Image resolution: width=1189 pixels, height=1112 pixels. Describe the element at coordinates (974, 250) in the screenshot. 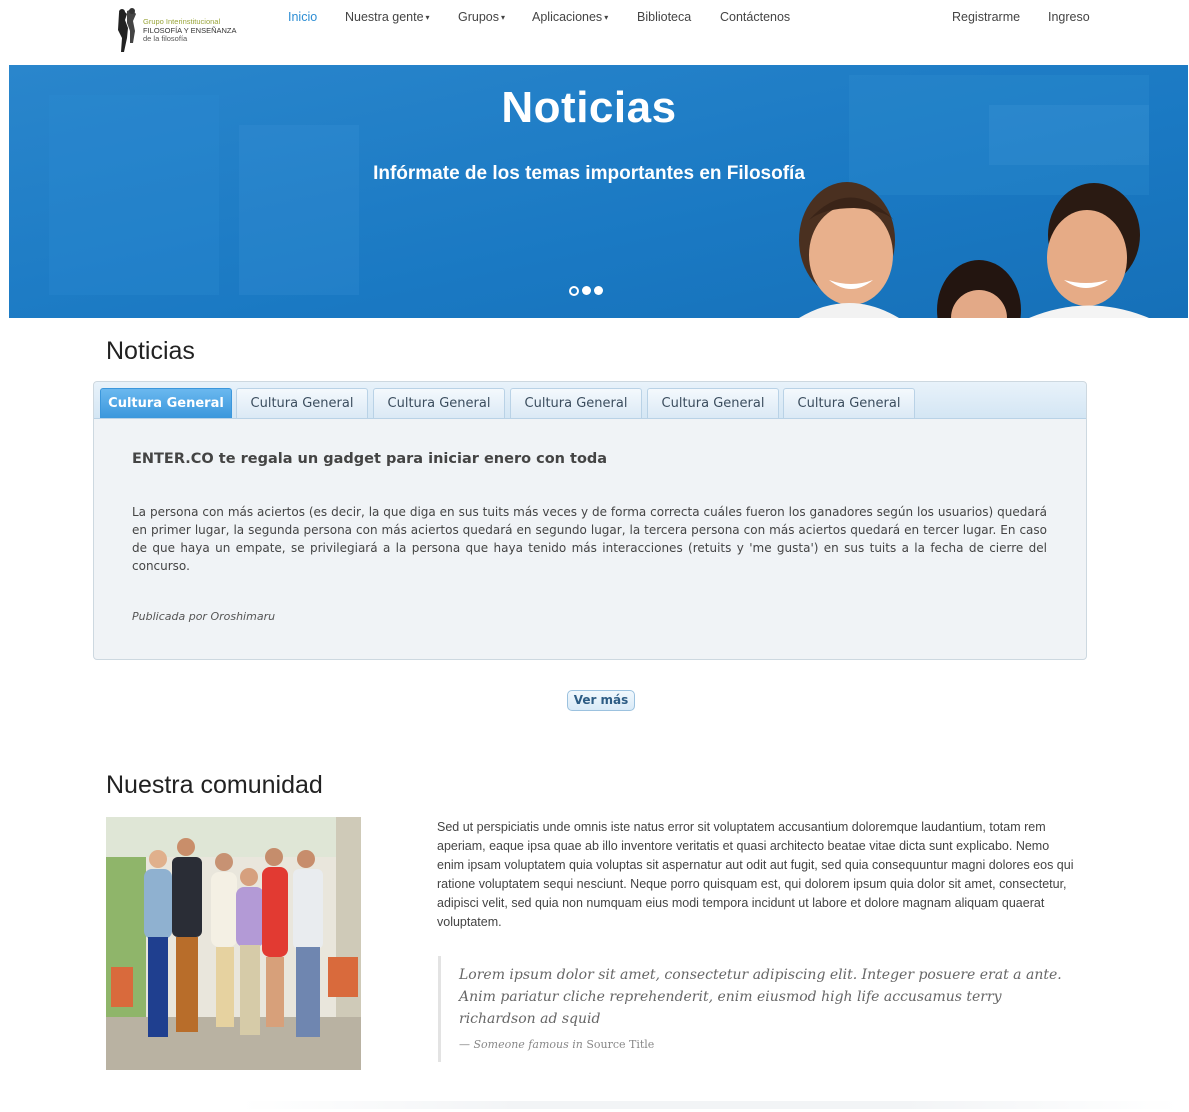

I see `hero-people-image` at that location.